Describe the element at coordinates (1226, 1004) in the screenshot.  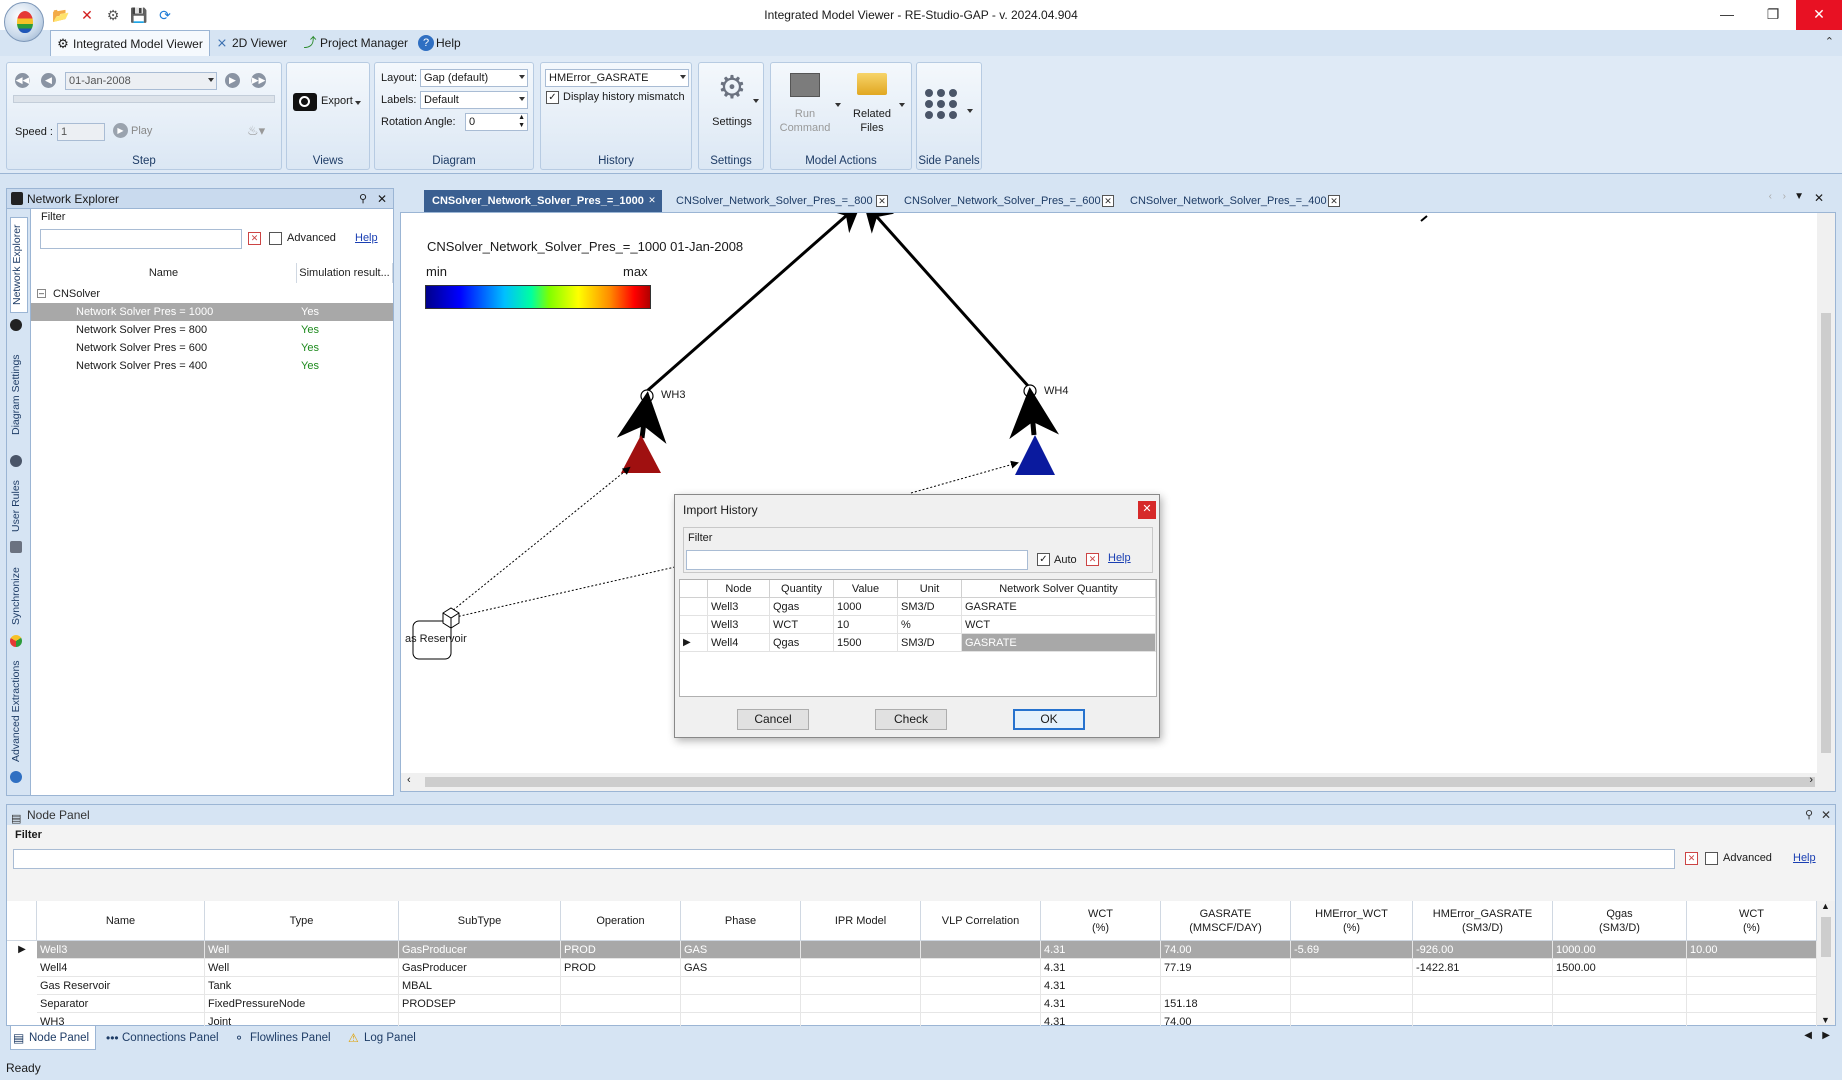
I see `table-cell: 151.18` at that location.